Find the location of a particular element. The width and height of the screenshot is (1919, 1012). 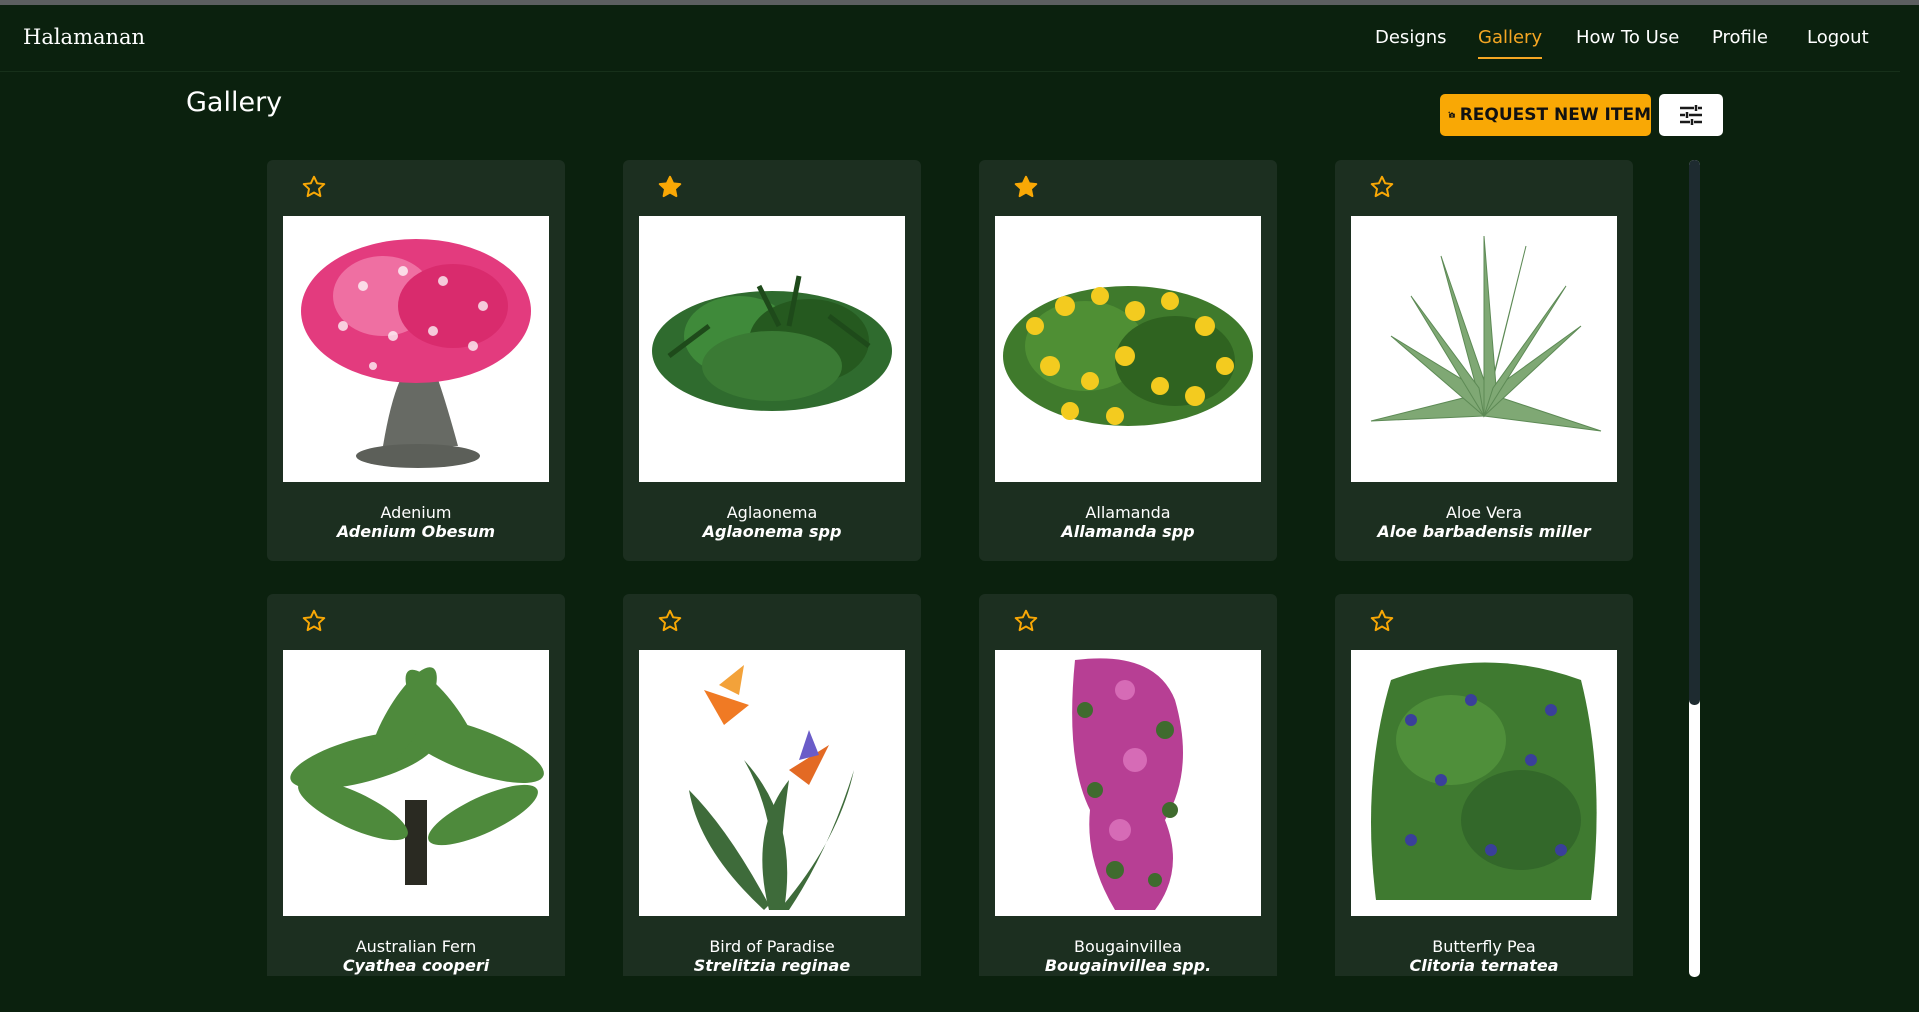

plant-name: Adenium is located at coordinates (416, 512).